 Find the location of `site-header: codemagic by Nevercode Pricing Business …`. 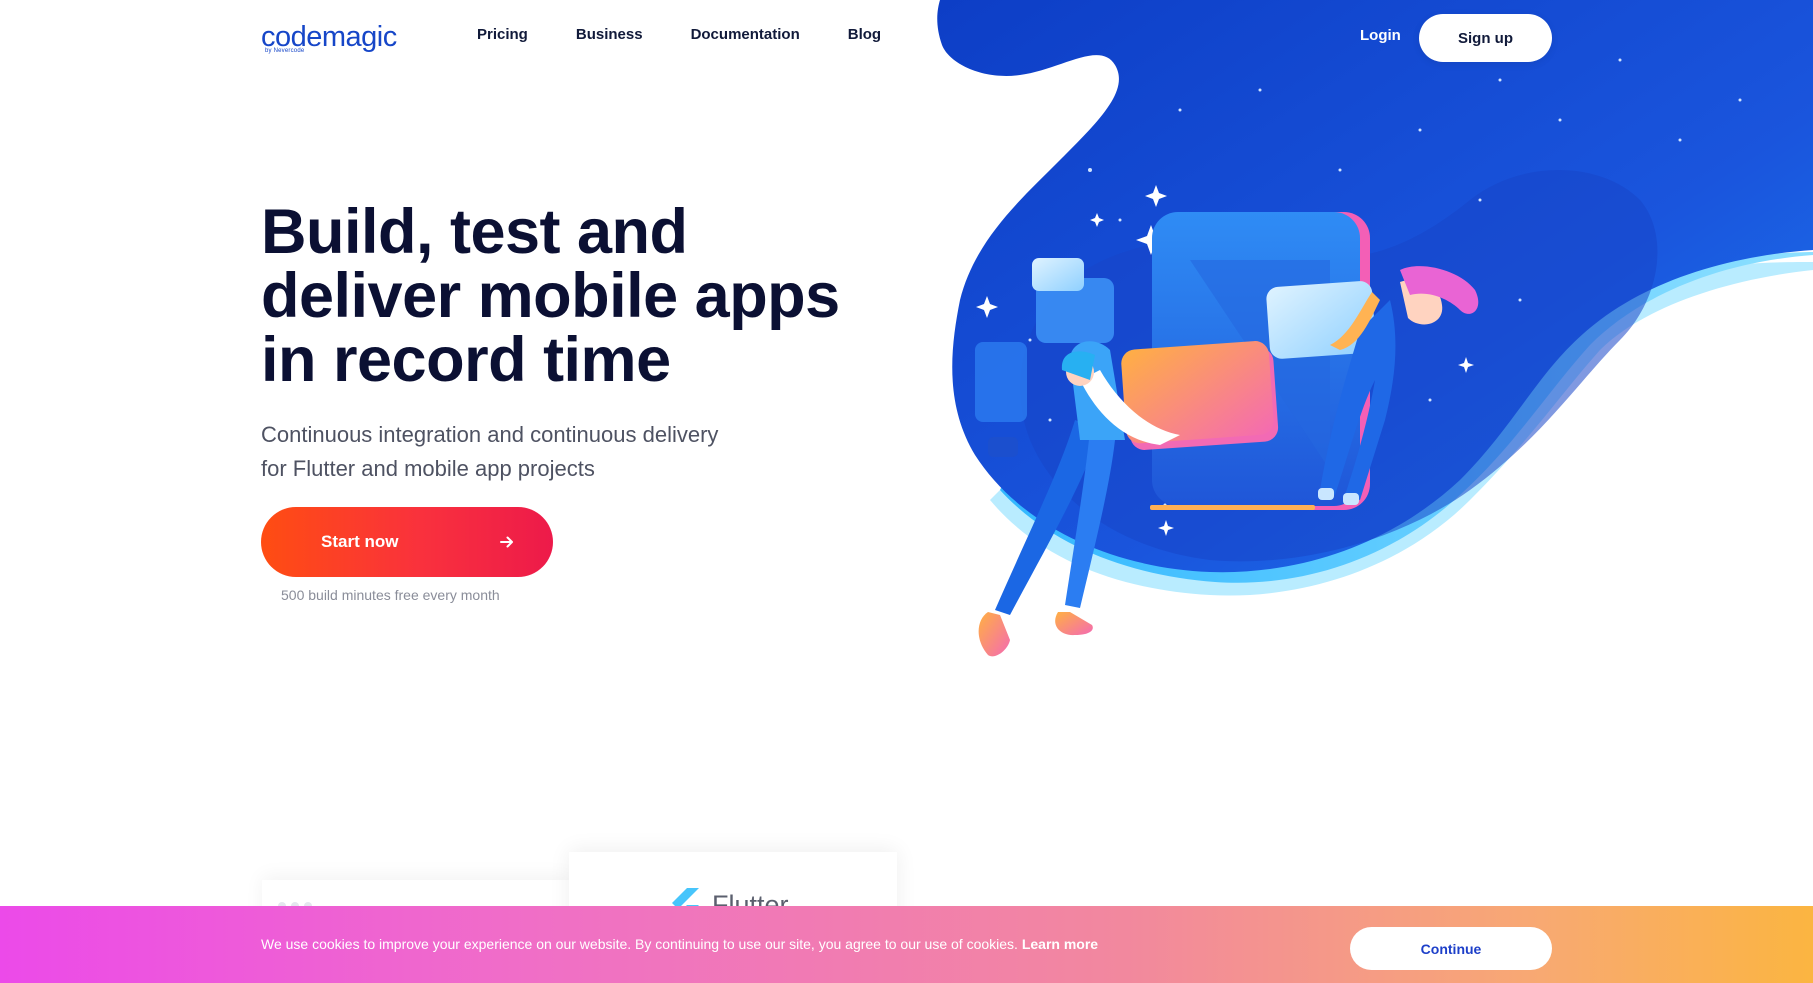

site-header: codemagic by Nevercode Pricing Business … is located at coordinates (906, 37).